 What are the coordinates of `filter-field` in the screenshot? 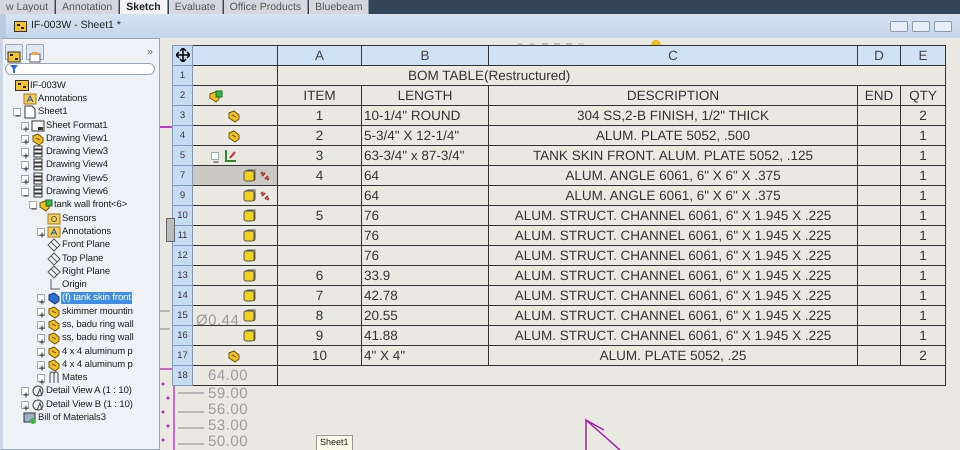 It's located at (80, 69).